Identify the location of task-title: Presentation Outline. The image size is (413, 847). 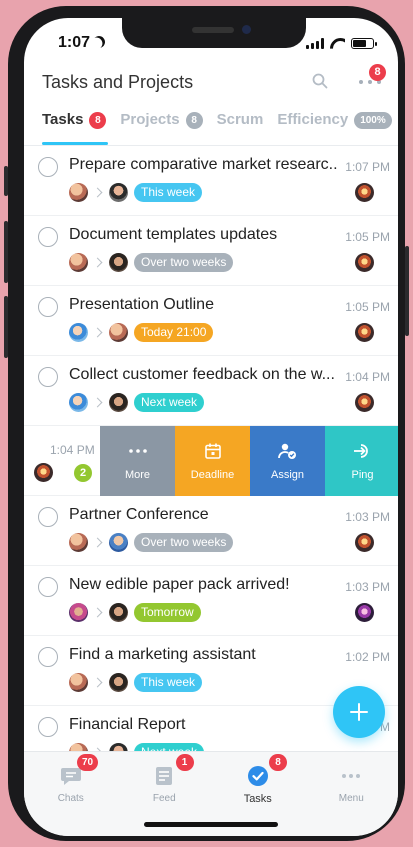
(141, 304).